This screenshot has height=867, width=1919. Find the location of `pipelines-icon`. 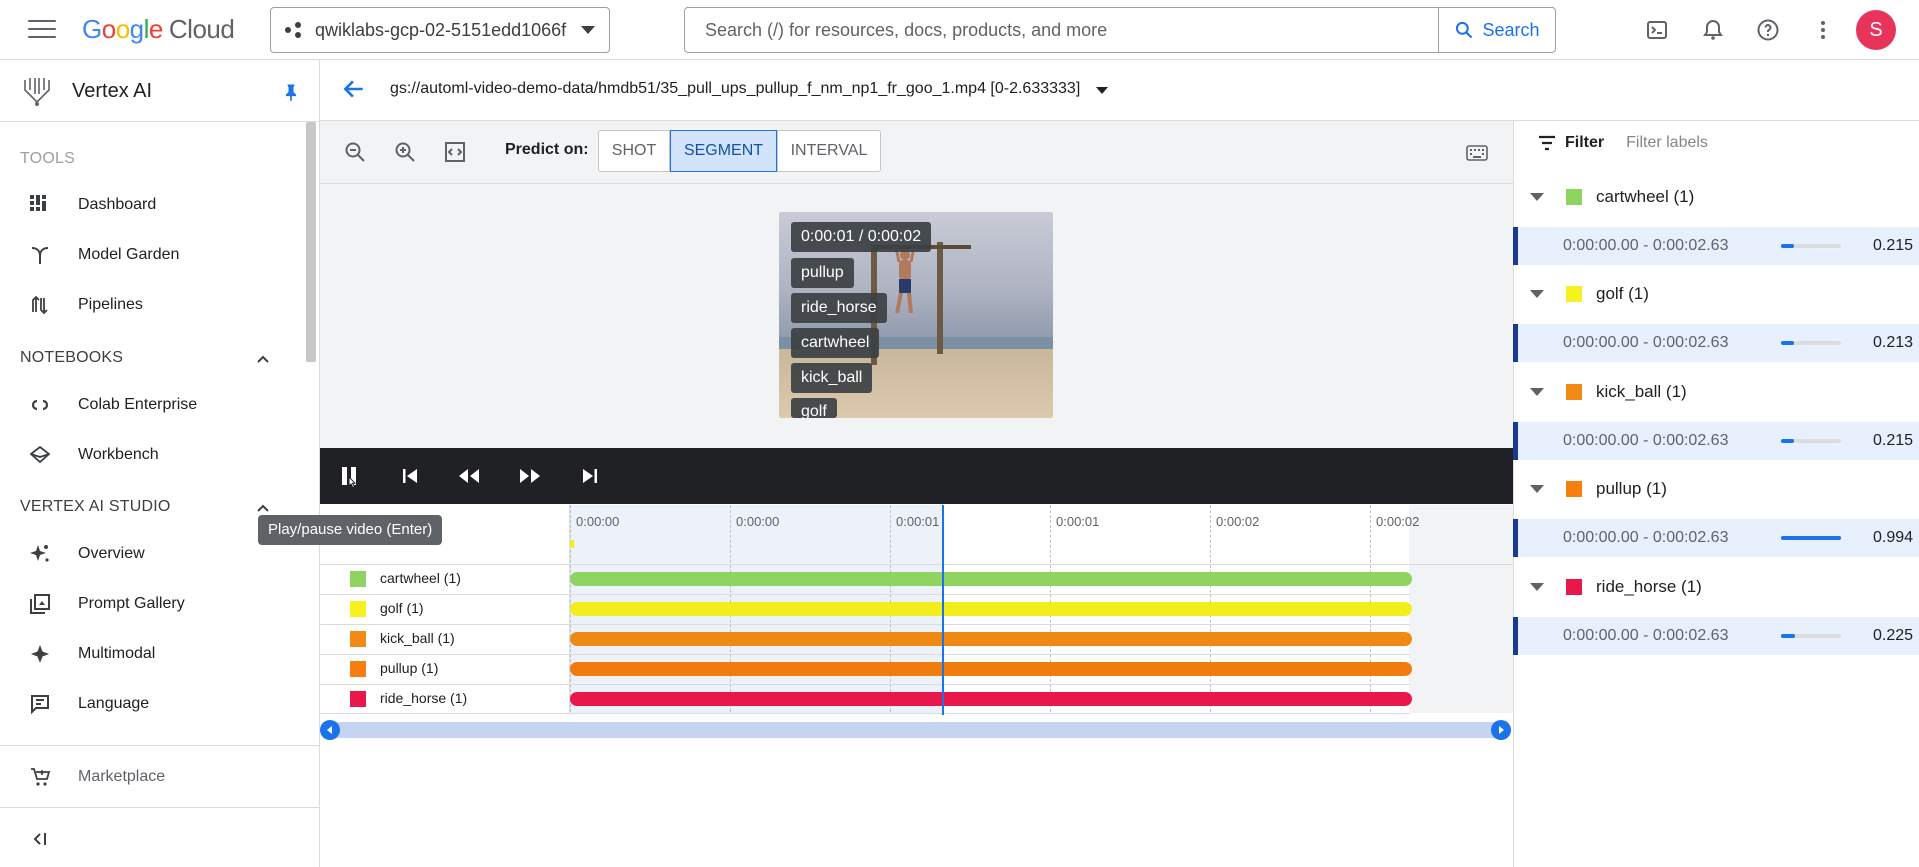

pipelines-icon is located at coordinates (40, 305).